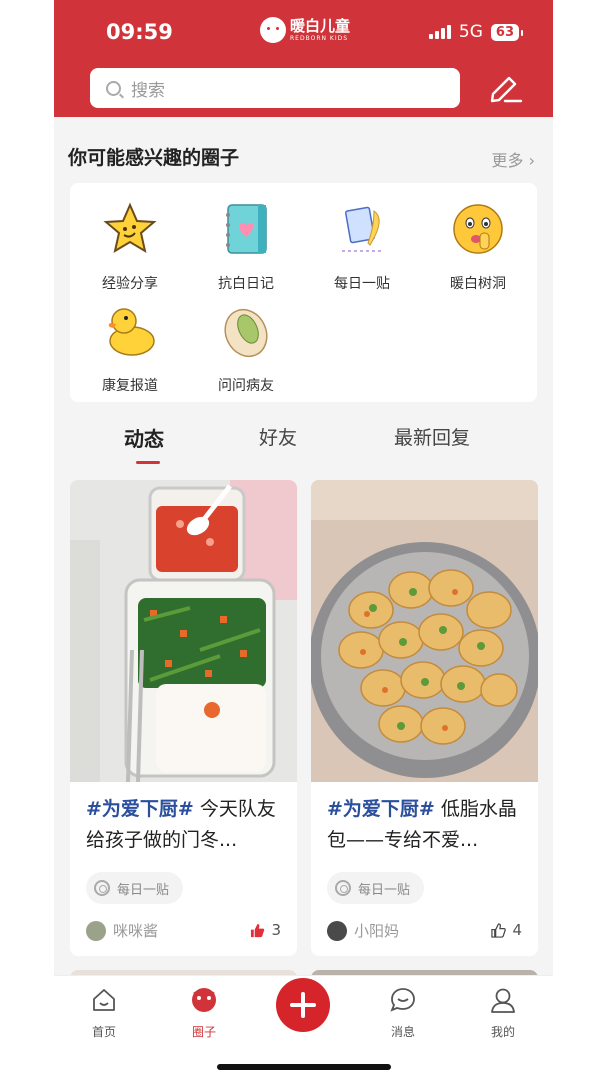 The height and width of the screenshot is (1080, 607). What do you see at coordinates (362, 229) in the screenshot?
I see `paper-feather-icon` at bounding box center [362, 229].